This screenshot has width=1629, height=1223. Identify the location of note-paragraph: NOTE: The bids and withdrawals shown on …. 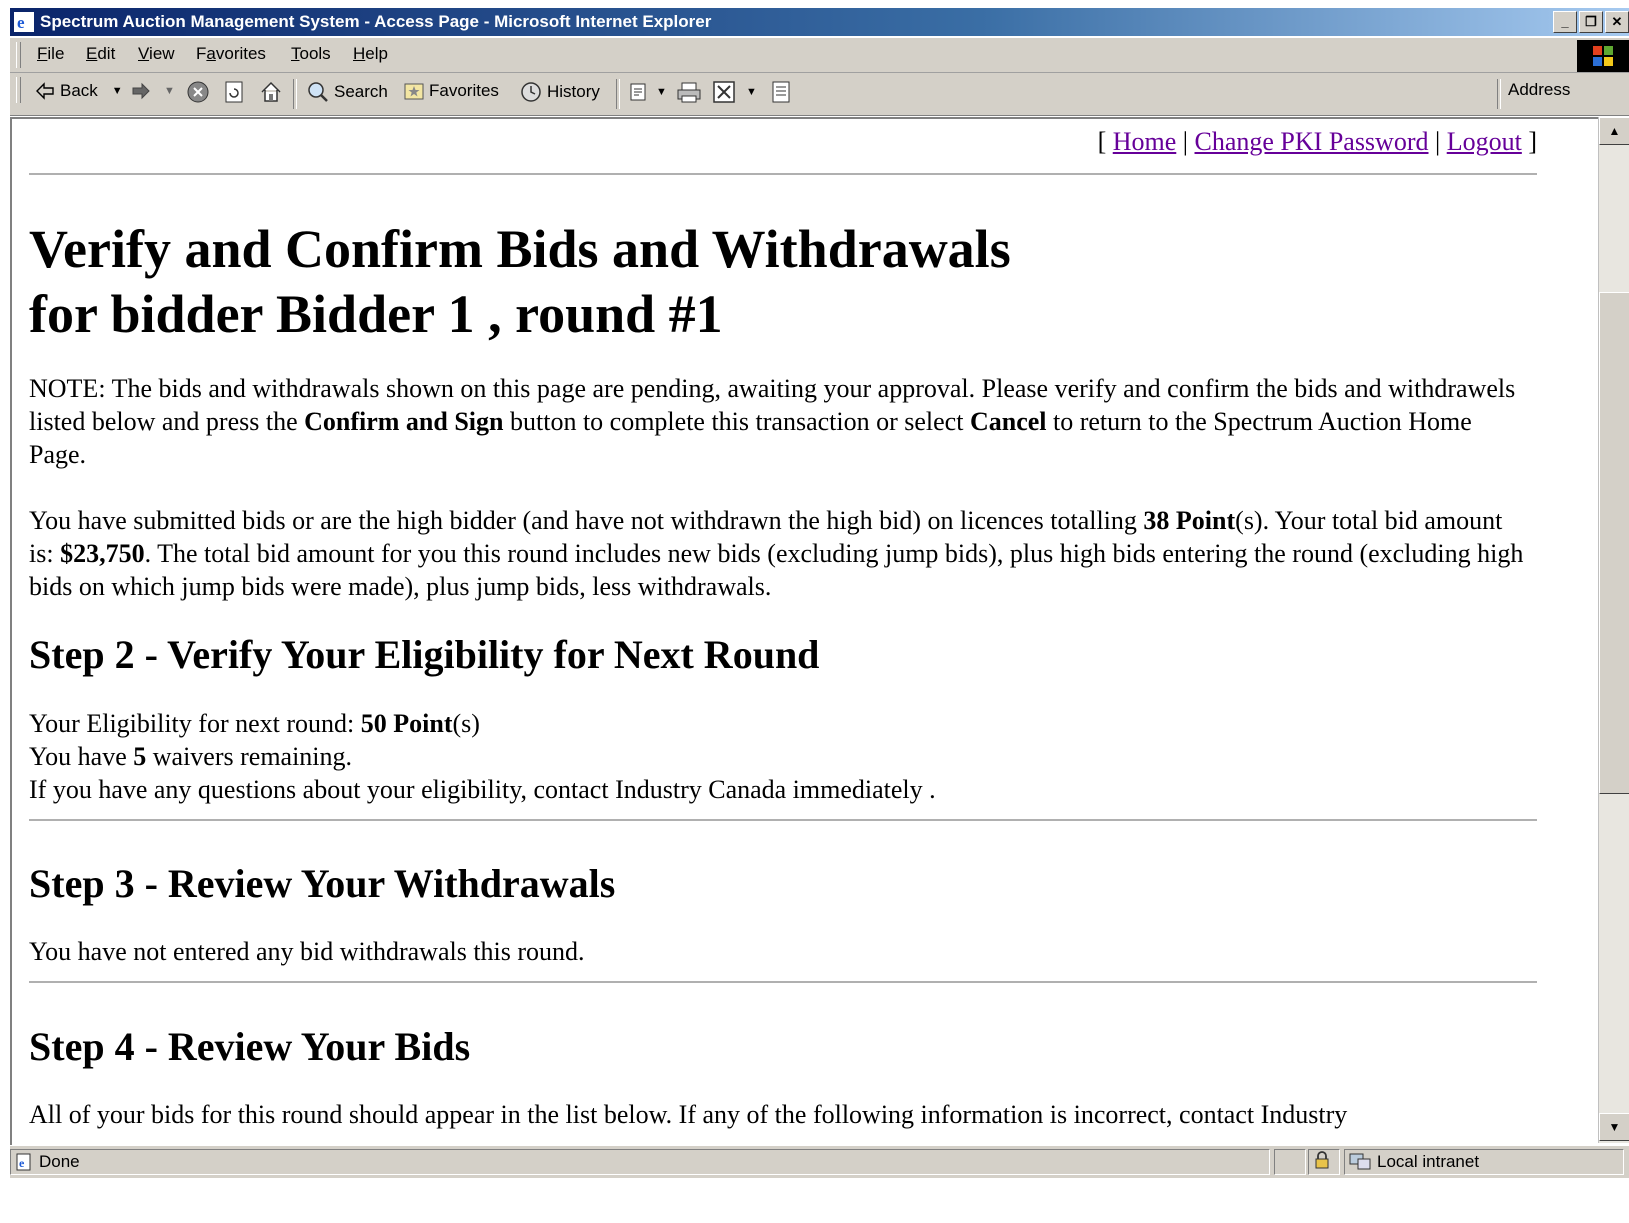
(772, 421).